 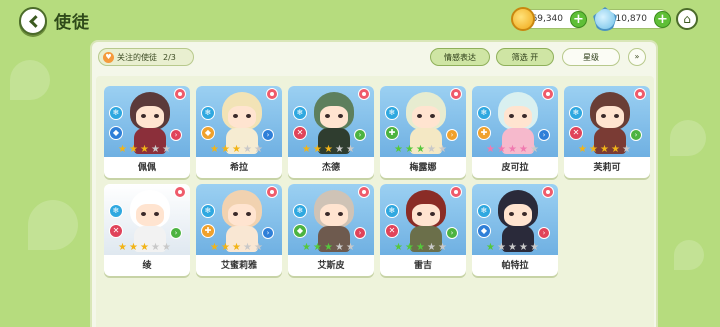 What do you see at coordinates (607, 132) in the screenshot?
I see `character-card: ❄ ✕ › ★ ★ ★ ★ ★ 芙莉可` at bounding box center [607, 132].